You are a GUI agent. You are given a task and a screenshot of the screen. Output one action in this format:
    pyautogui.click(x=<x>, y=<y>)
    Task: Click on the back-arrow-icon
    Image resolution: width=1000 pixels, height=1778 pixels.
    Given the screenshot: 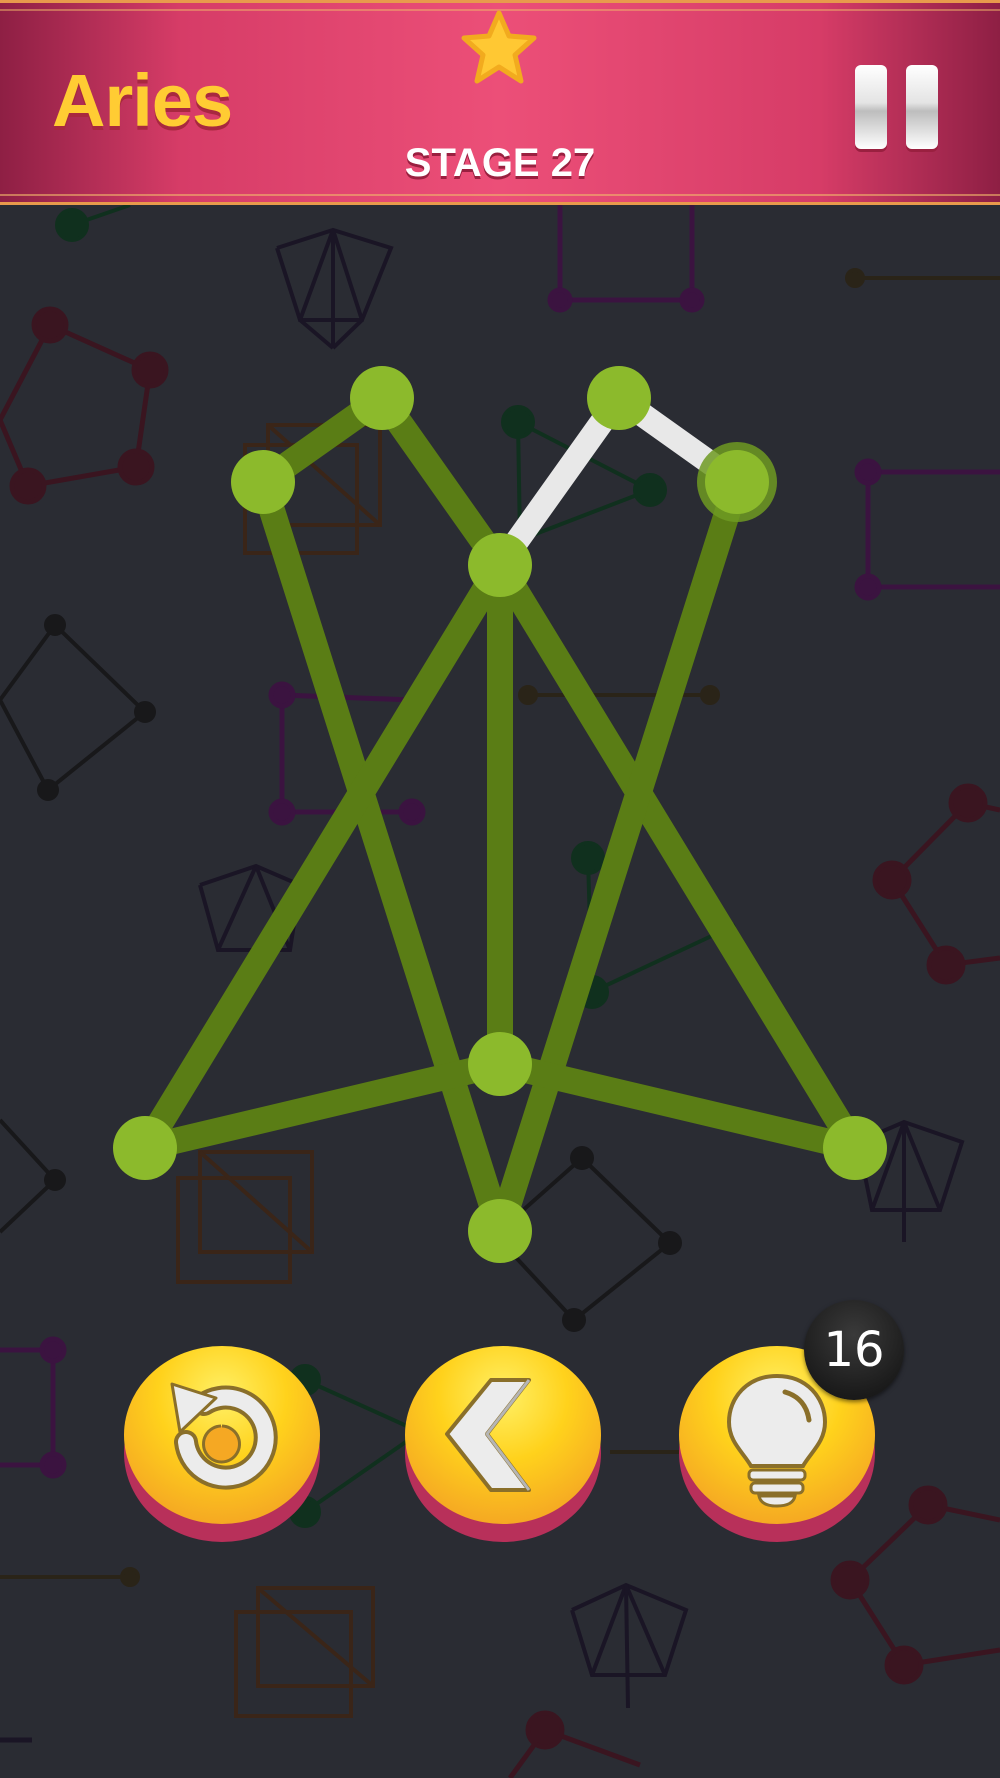 What is the action you would take?
    pyautogui.click(x=488, y=1435)
    